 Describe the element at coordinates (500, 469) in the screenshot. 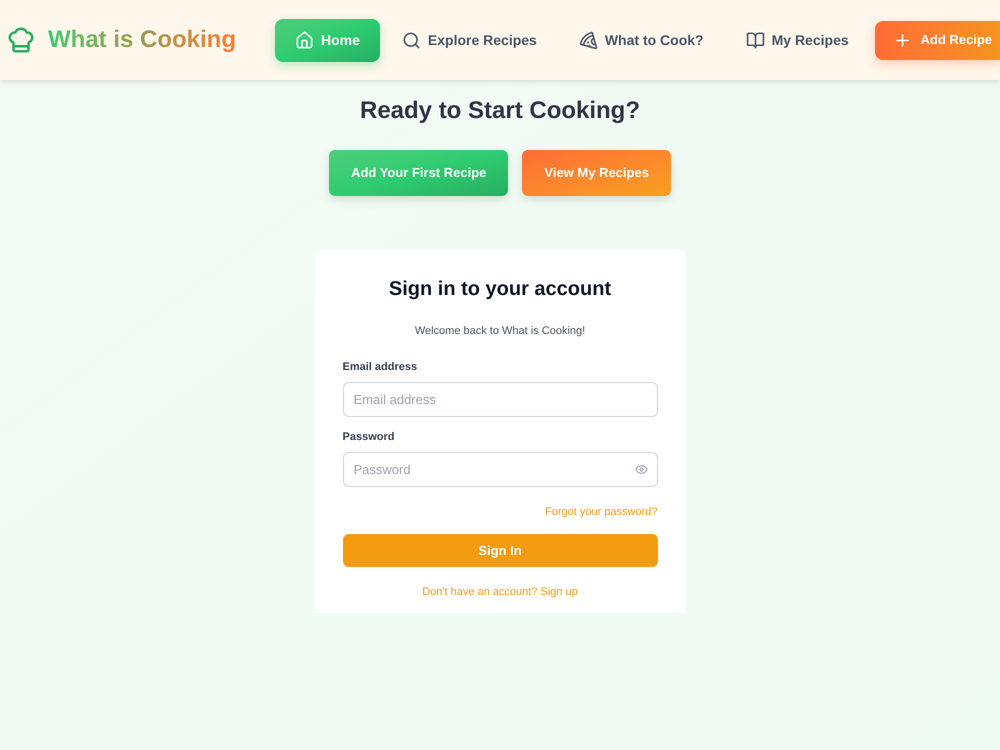

I see `password-field: Password` at that location.